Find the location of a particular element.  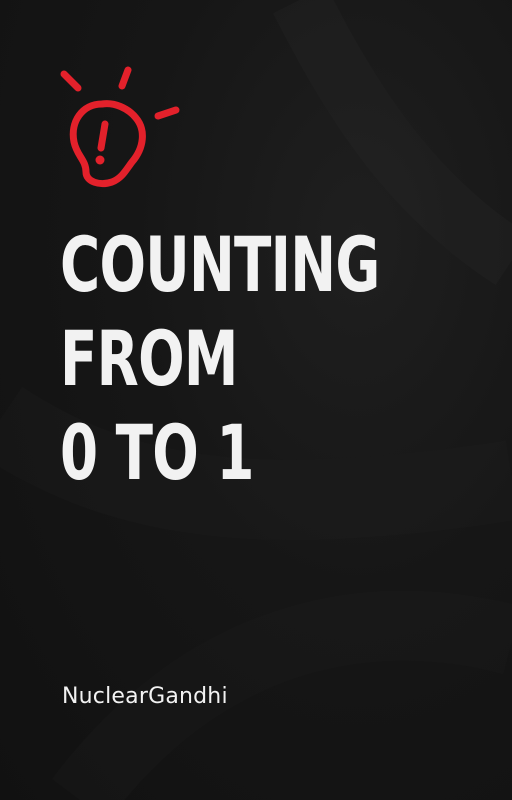

author-name: NuclearGandhi is located at coordinates (145, 696).